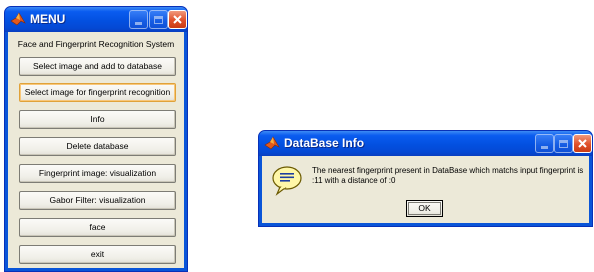  What do you see at coordinates (96, 19) in the screenshot?
I see `menu-titlebar: MENU` at bounding box center [96, 19].